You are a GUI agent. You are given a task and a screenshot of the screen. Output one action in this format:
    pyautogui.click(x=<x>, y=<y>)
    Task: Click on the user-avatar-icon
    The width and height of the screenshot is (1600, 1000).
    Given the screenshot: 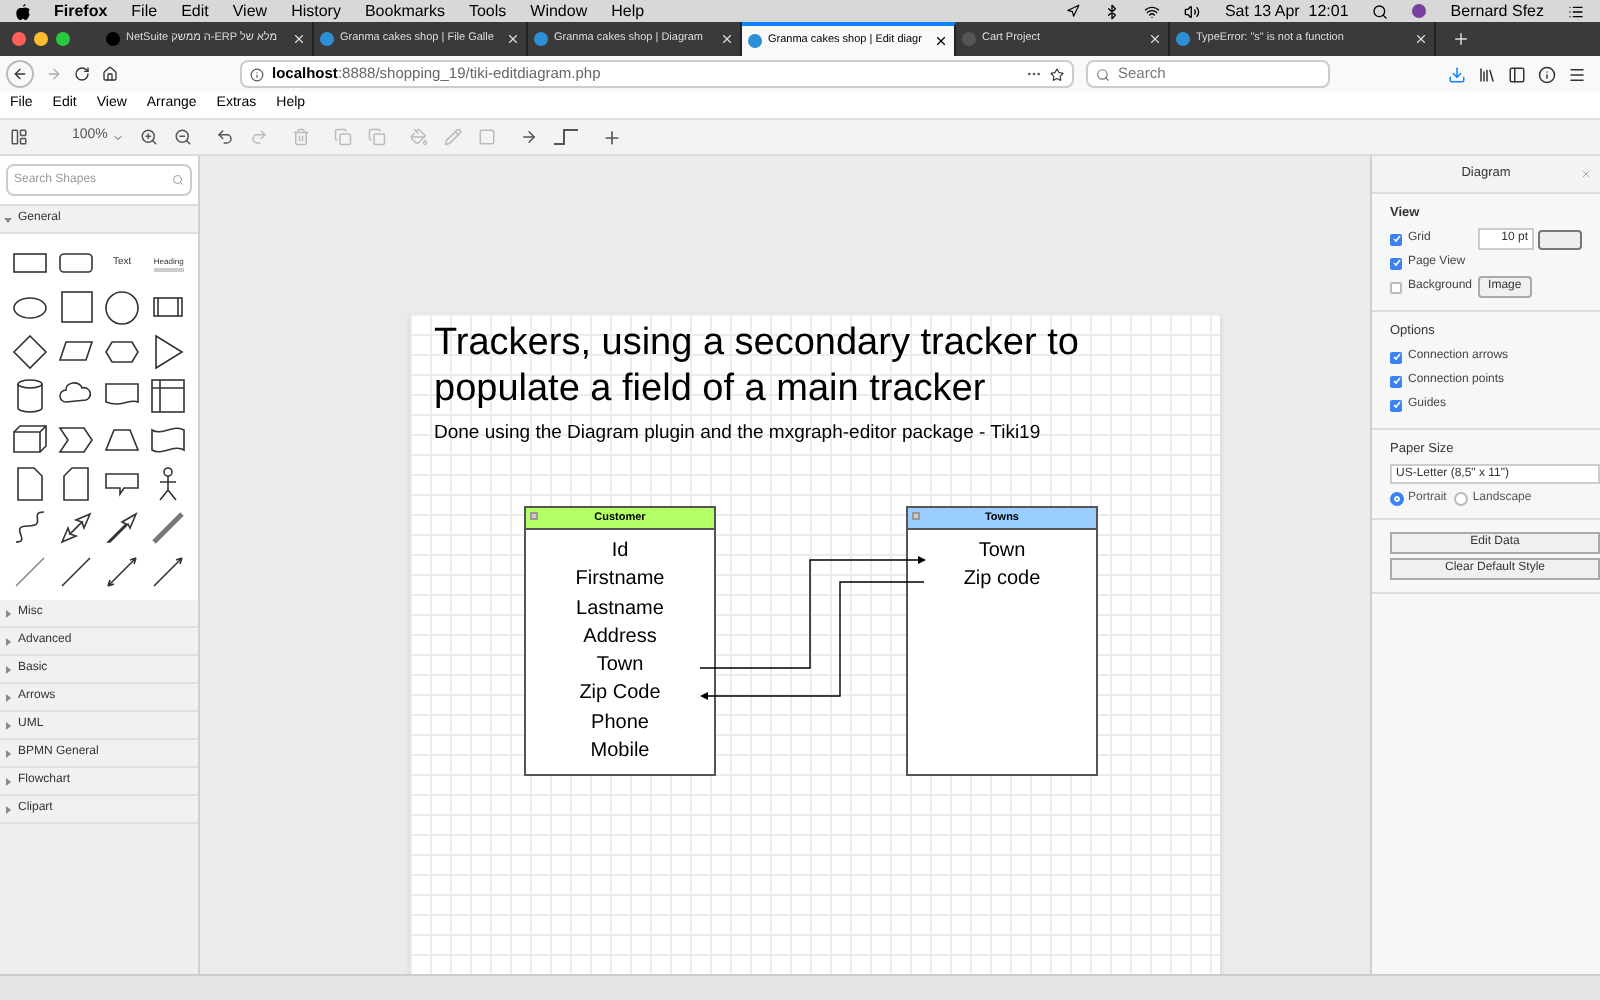 What is the action you would take?
    pyautogui.click(x=1419, y=11)
    